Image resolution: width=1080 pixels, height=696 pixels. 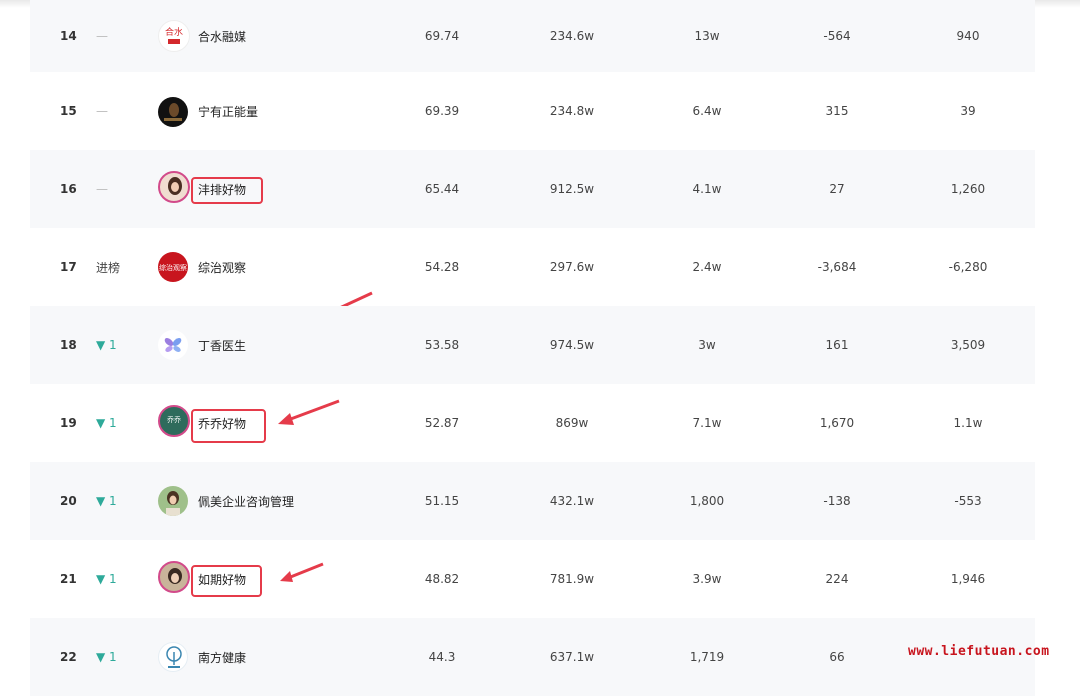 What do you see at coordinates (532, 111) in the screenshot?
I see `table-row: 15 — 宁有正能量 69.39 234.8w 6.4w 315 39` at bounding box center [532, 111].